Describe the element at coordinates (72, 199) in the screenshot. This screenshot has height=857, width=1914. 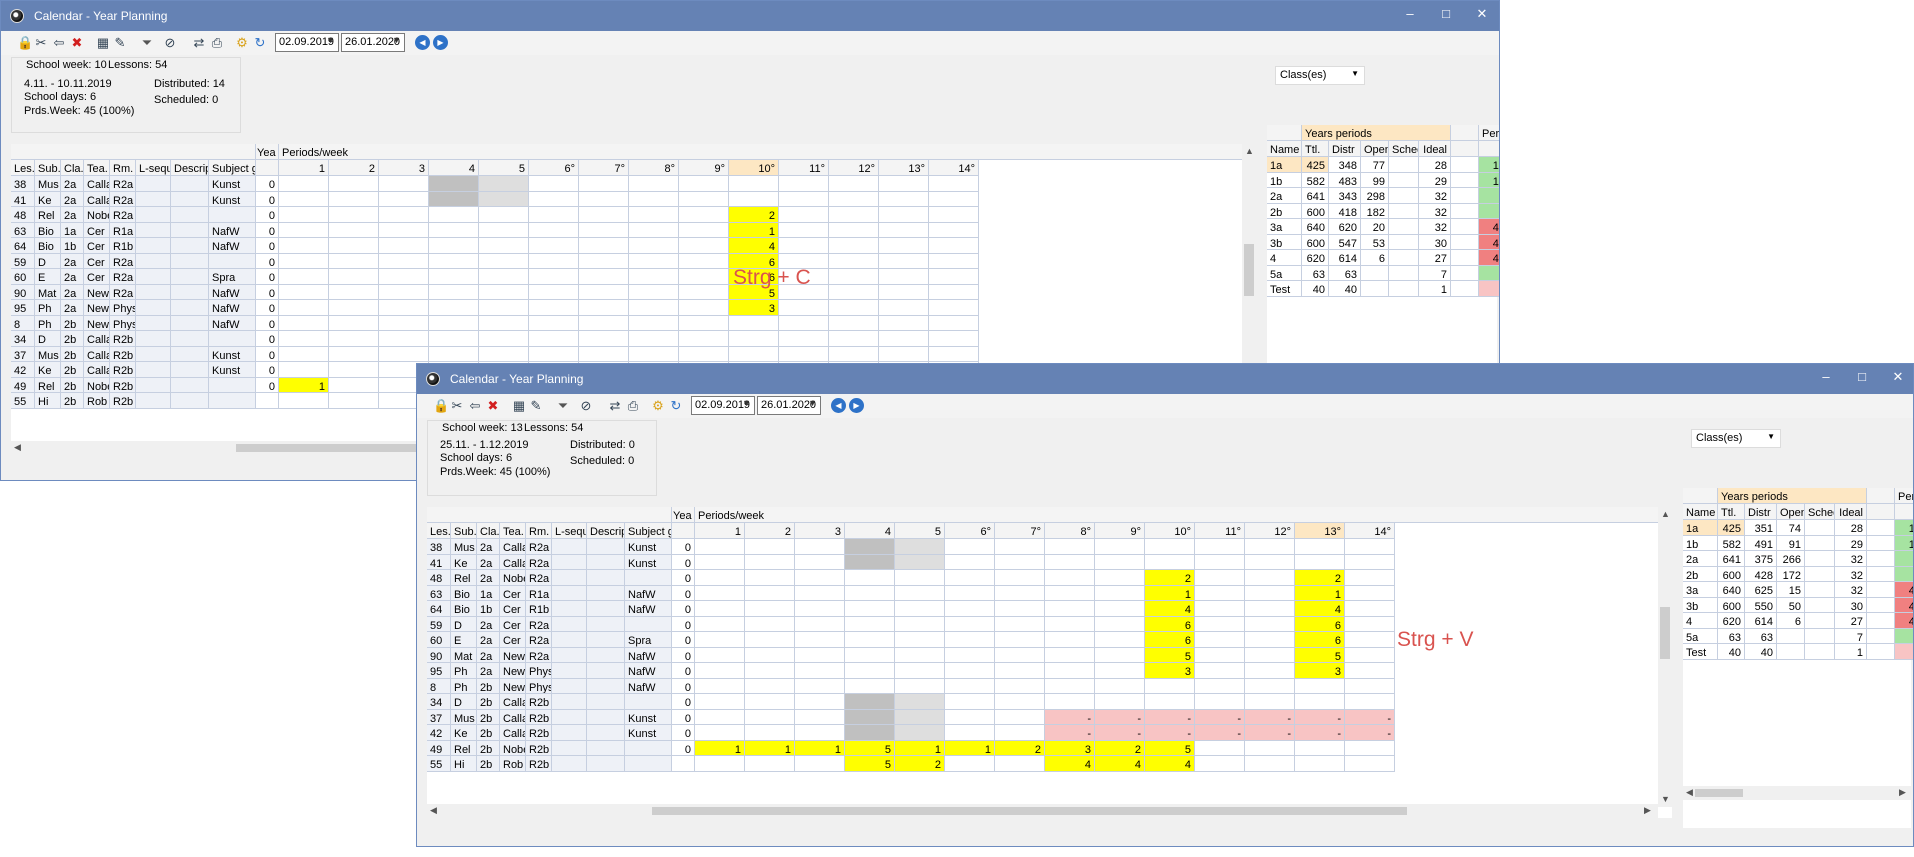
I see `row-1-cla: 2a` at that location.